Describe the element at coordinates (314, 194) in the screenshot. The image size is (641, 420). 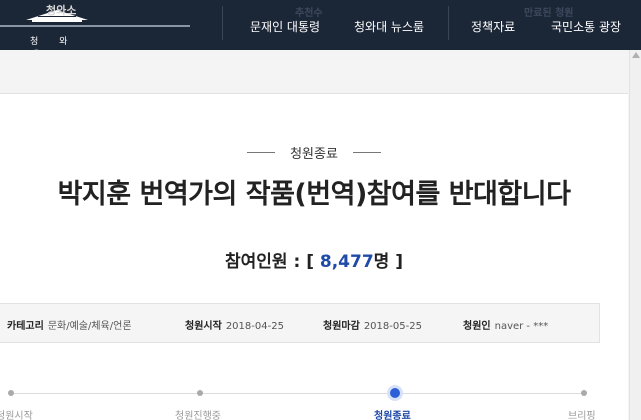
I see `petition-title: 박지훈 번역가의 작품(번역)참여를 반대합니다` at that location.